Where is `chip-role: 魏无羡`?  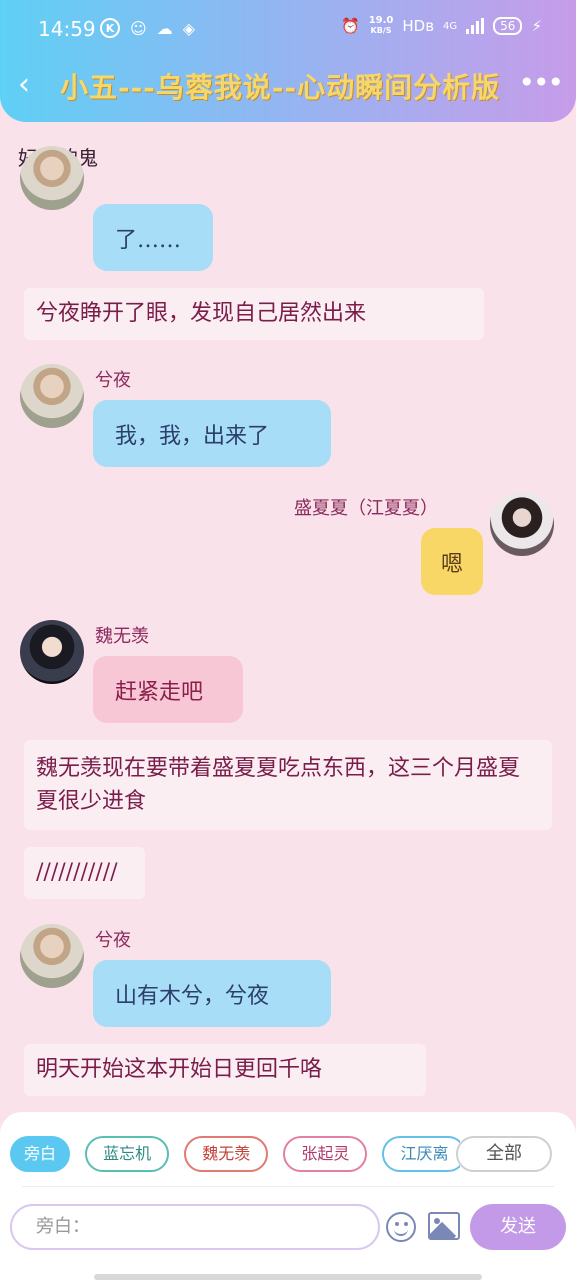
chip-role: 魏无羡 is located at coordinates (226, 1154).